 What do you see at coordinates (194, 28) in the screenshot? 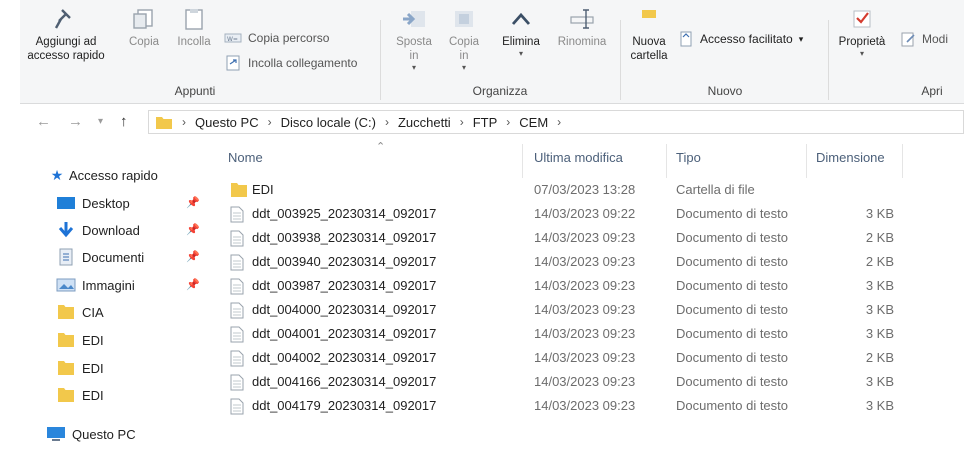
I see `paste-button: Incolla` at bounding box center [194, 28].